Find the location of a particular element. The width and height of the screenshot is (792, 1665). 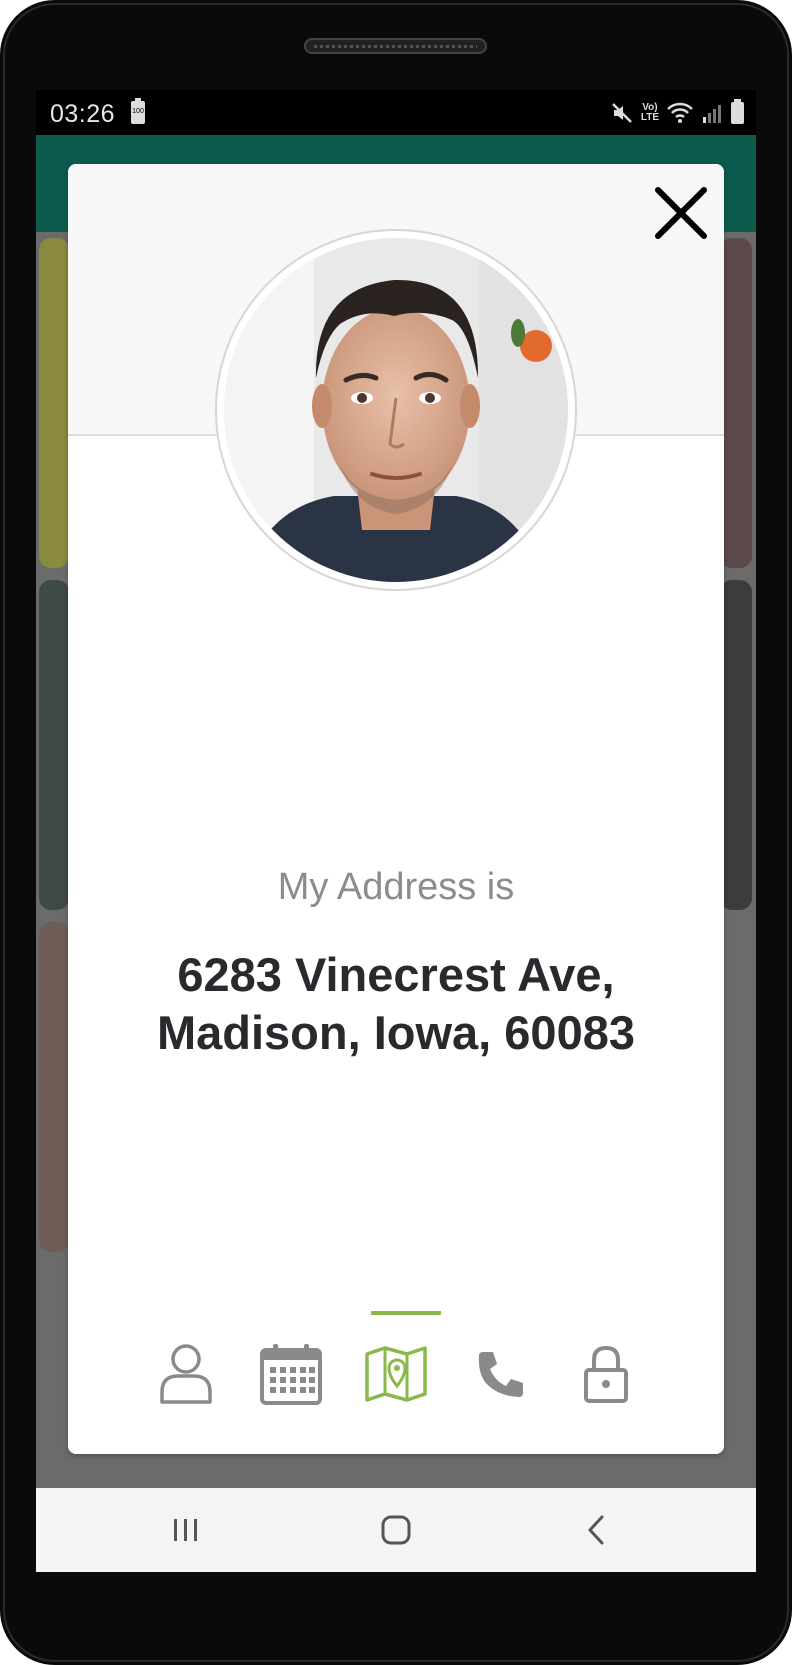

phone-icon is located at coordinates (500, 1374).